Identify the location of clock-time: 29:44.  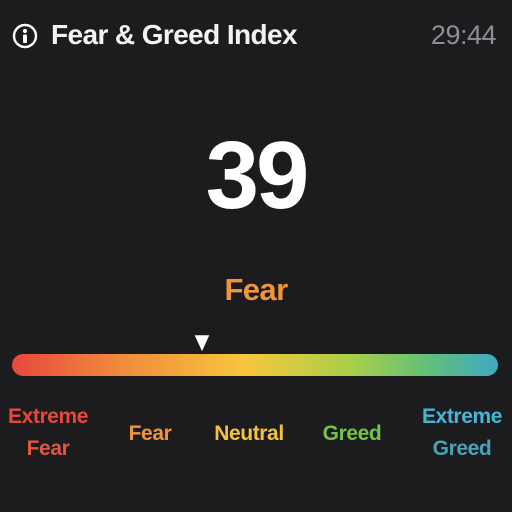
(463, 35).